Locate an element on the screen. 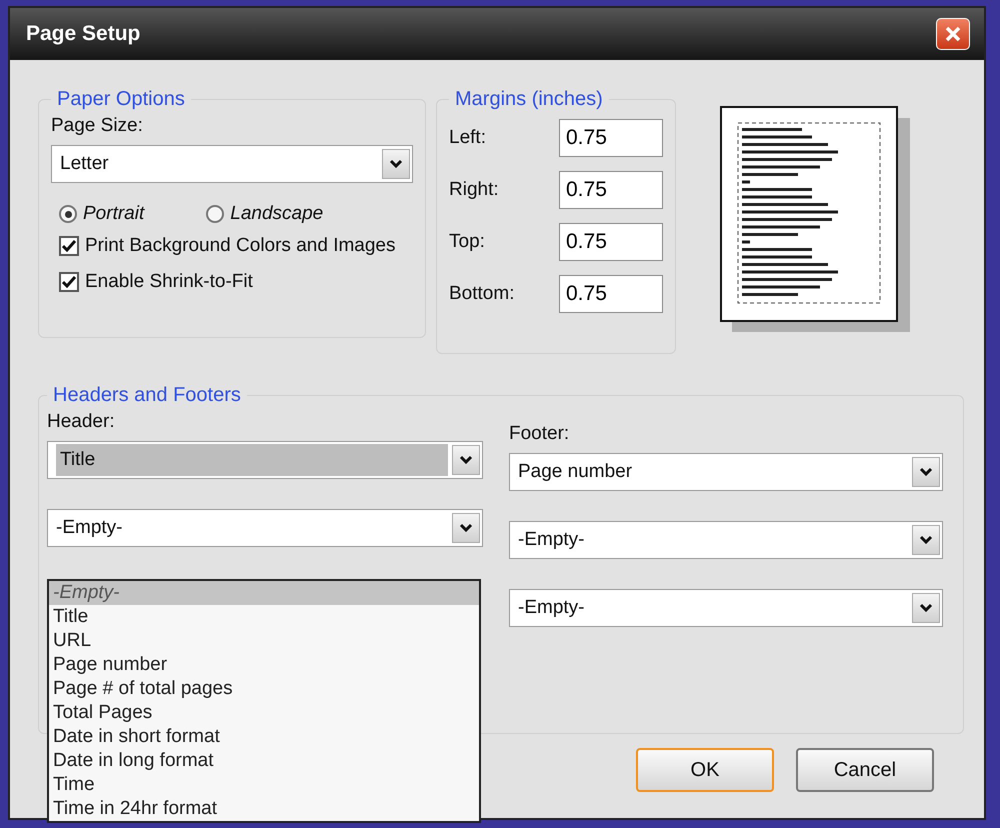 This screenshot has height=828, width=1000. header-dropdown: Title is located at coordinates (265, 460).